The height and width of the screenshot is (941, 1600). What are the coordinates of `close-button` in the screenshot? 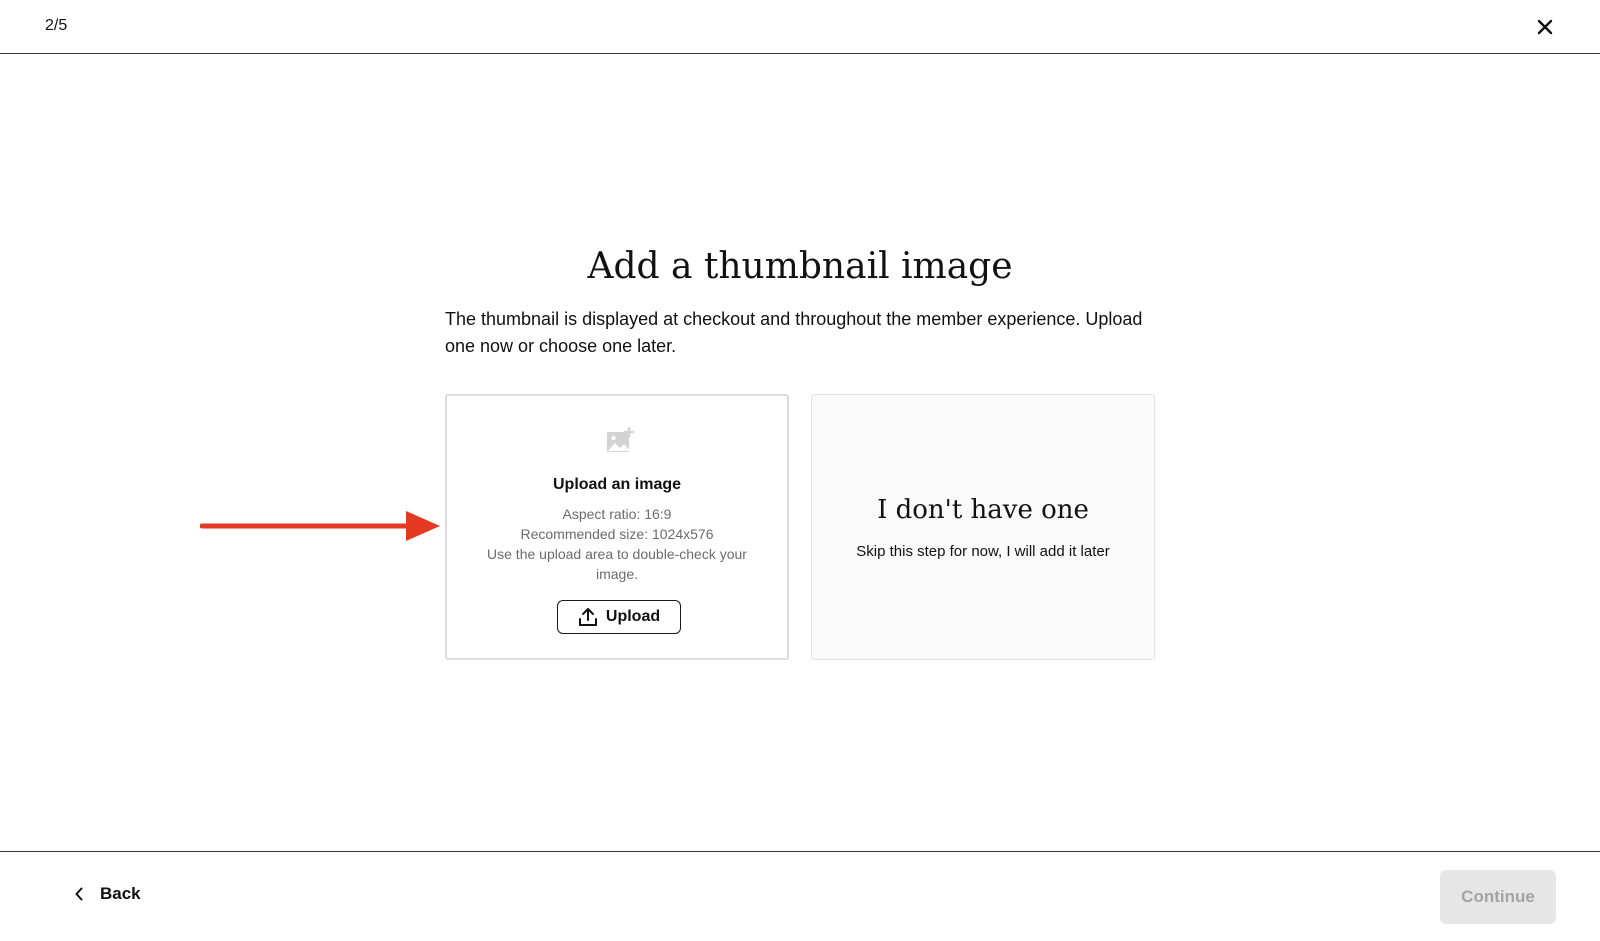 It's located at (1545, 27).